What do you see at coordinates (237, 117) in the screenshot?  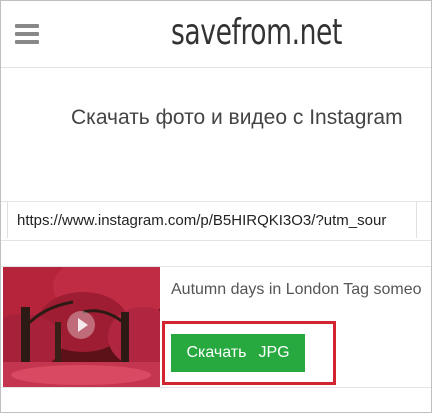 I see `page-title: Скачать фото и видео с Instagram` at bounding box center [237, 117].